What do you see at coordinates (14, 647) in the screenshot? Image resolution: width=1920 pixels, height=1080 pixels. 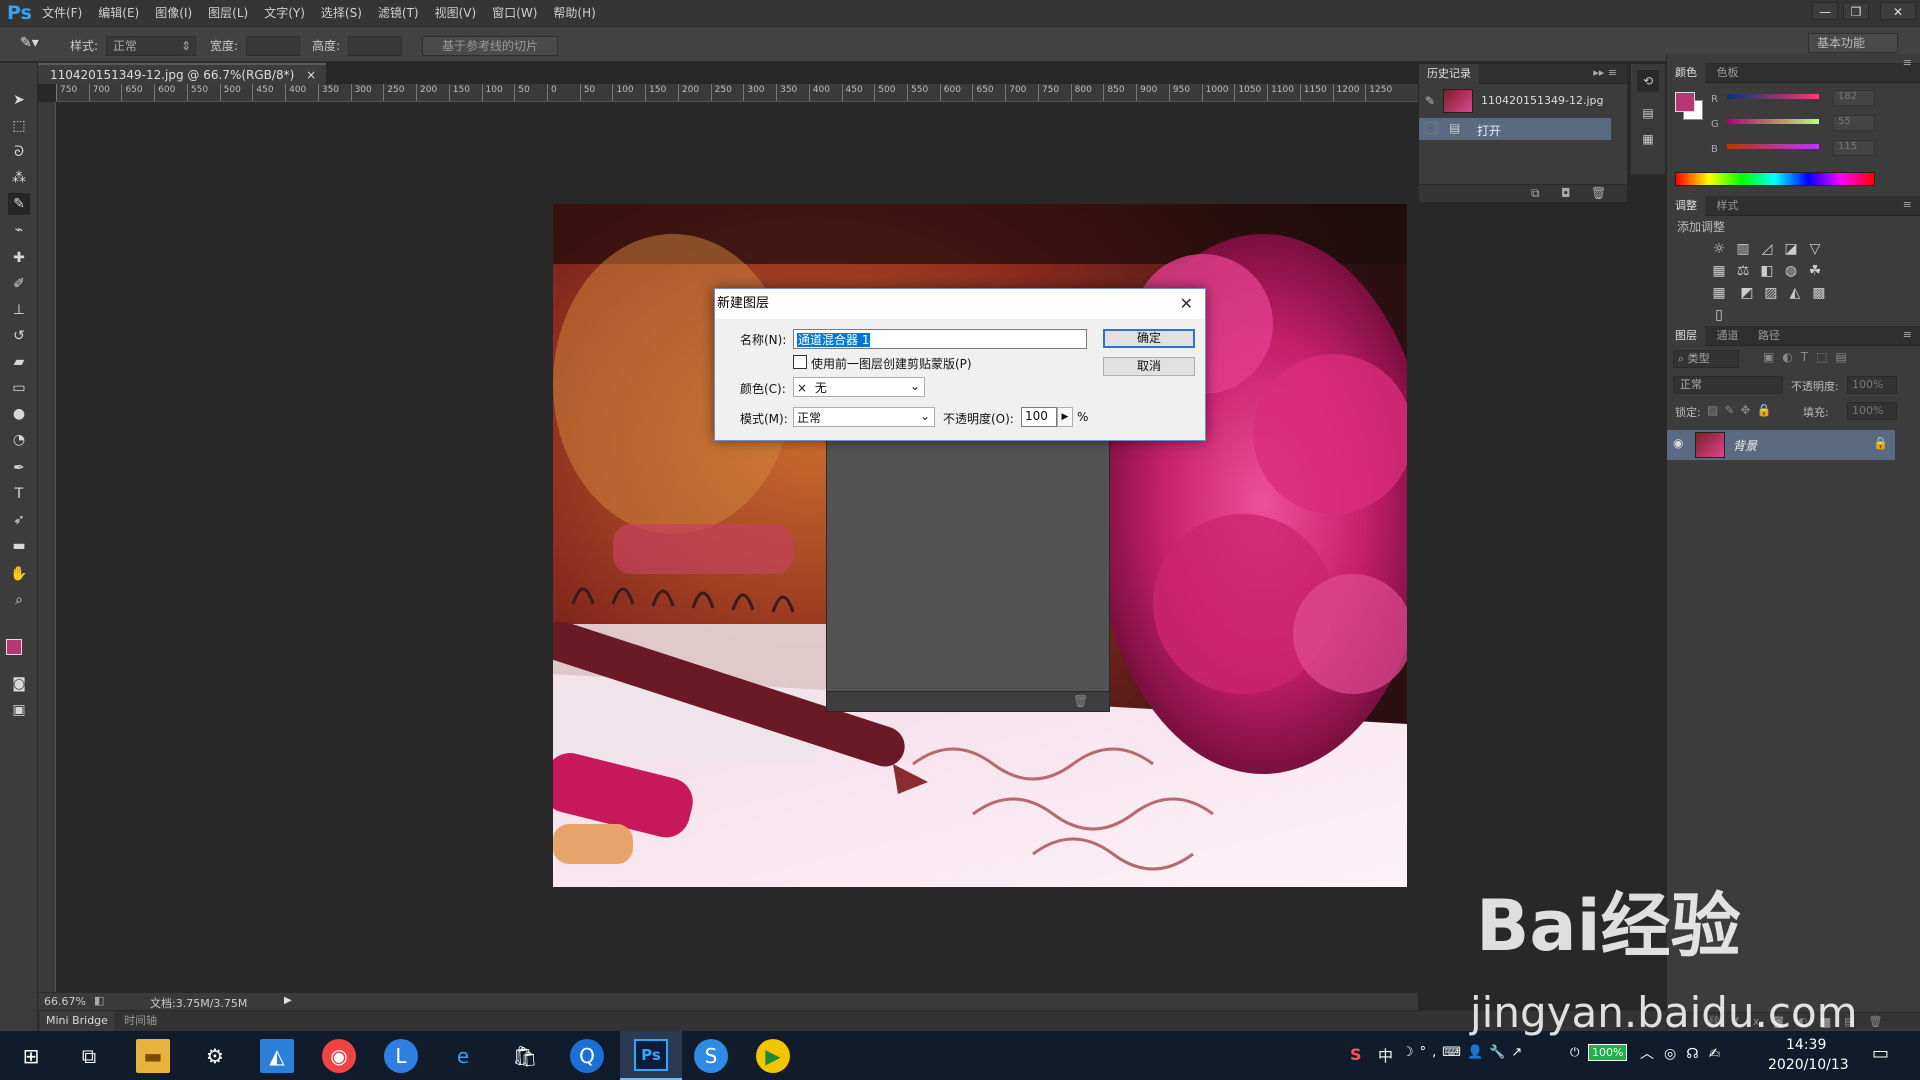 I see `foreground-color-swatch` at bounding box center [14, 647].